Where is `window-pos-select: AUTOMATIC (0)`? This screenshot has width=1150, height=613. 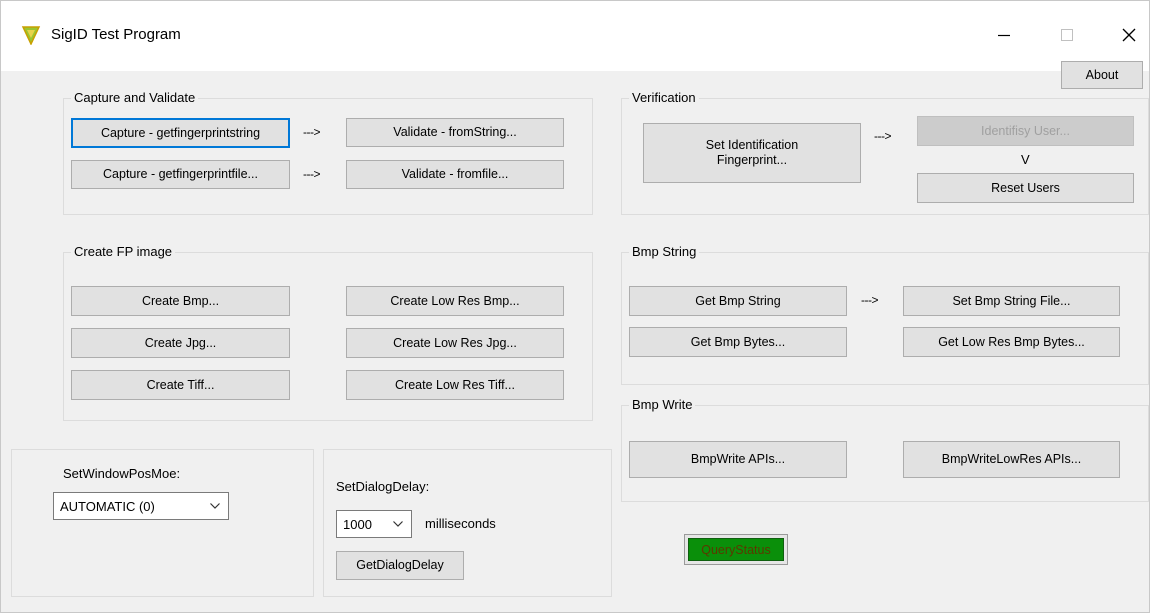
window-pos-select: AUTOMATIC (0) is located at coordinates (141, 506).